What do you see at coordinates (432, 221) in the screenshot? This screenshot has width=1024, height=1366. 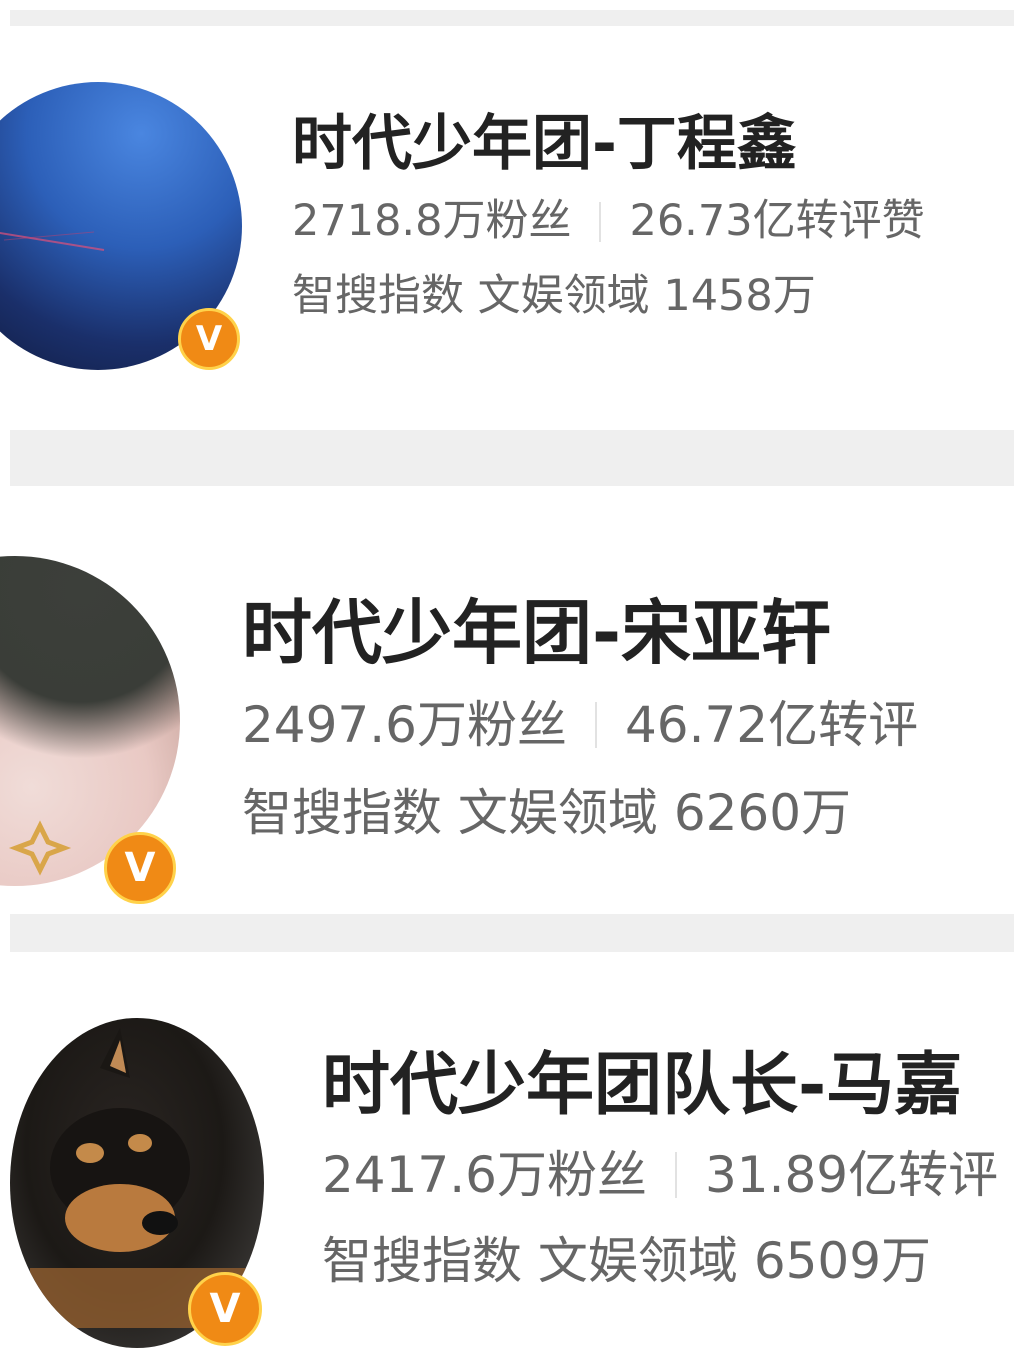 I see `fans-count: 2718.8万粉丝` at bounding box center [432, 221].